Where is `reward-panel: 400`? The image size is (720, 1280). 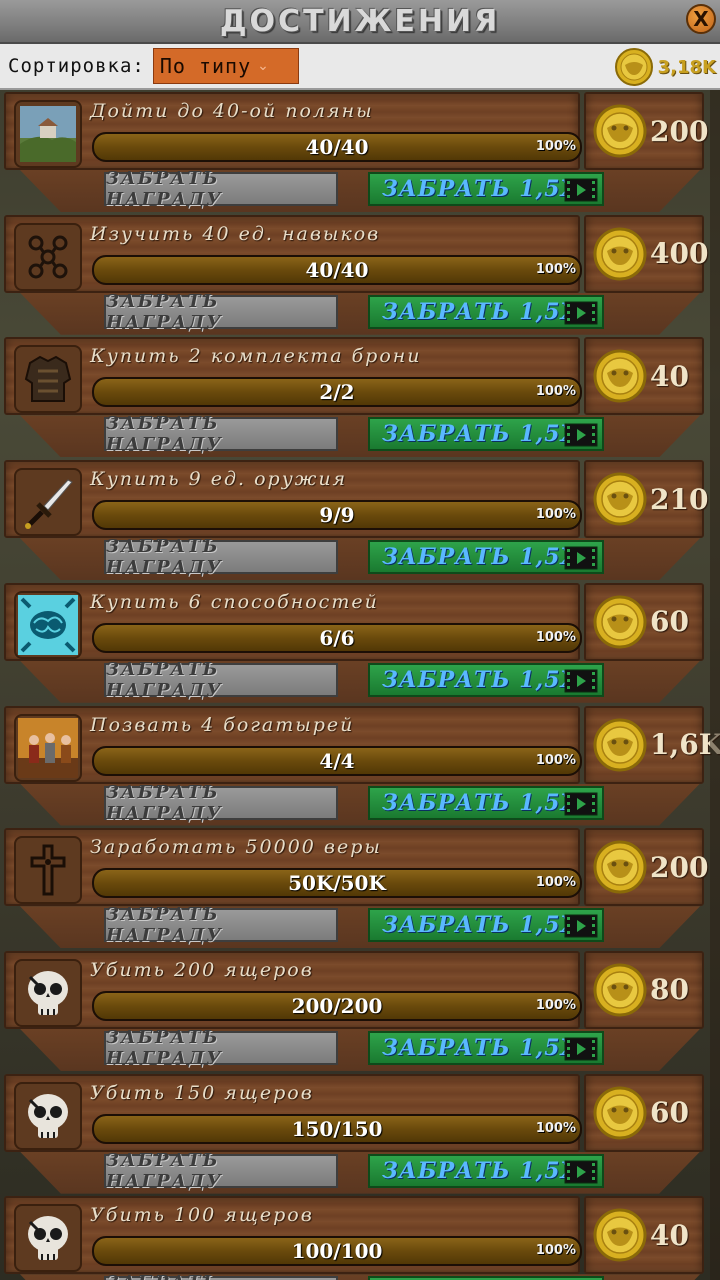 reward-panel: 400 is located at coordinates (646, 253).